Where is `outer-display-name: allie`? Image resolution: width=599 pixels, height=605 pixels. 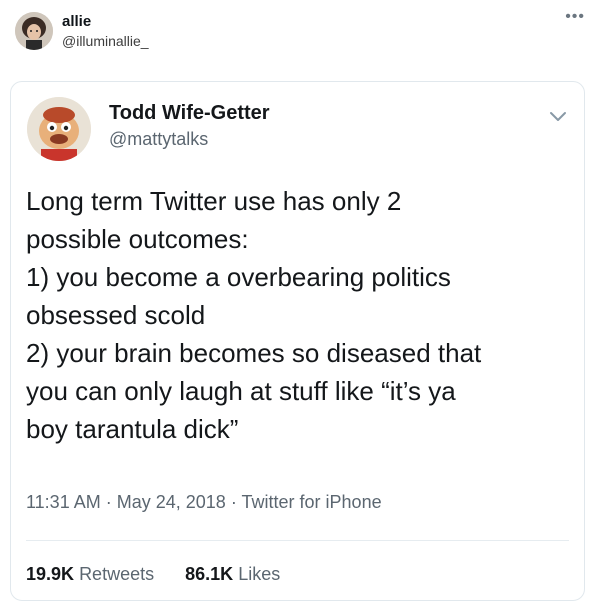
outer-display-name: allie is located at coordinates (76, 21).